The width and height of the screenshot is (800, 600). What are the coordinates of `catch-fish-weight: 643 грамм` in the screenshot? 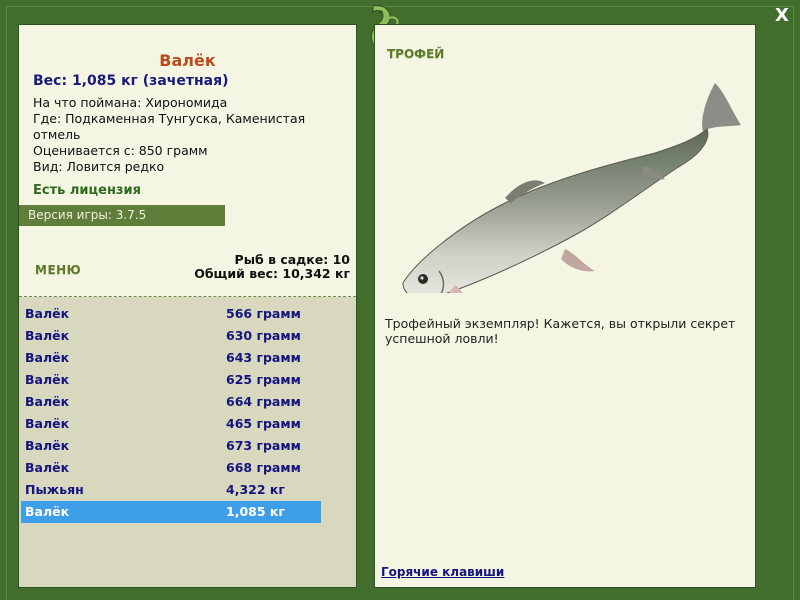 It's located at (263, 357).